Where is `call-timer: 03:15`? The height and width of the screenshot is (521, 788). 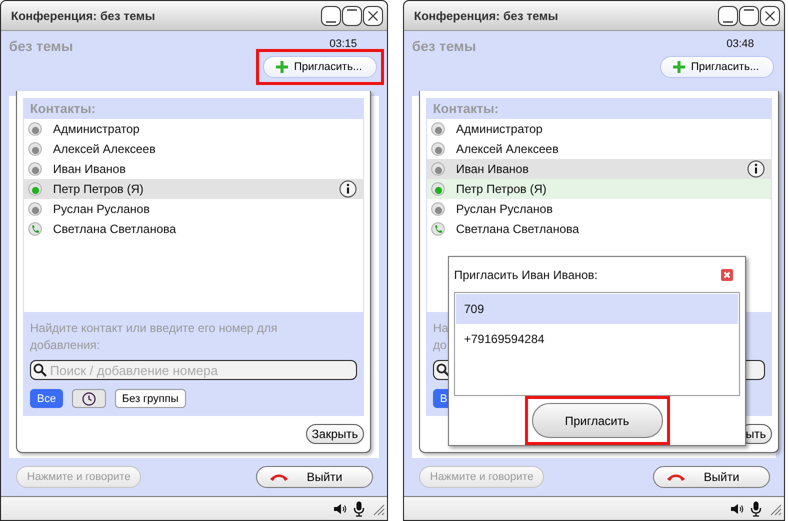
call-timer: 03:15 is located at coordinates (343, 44).